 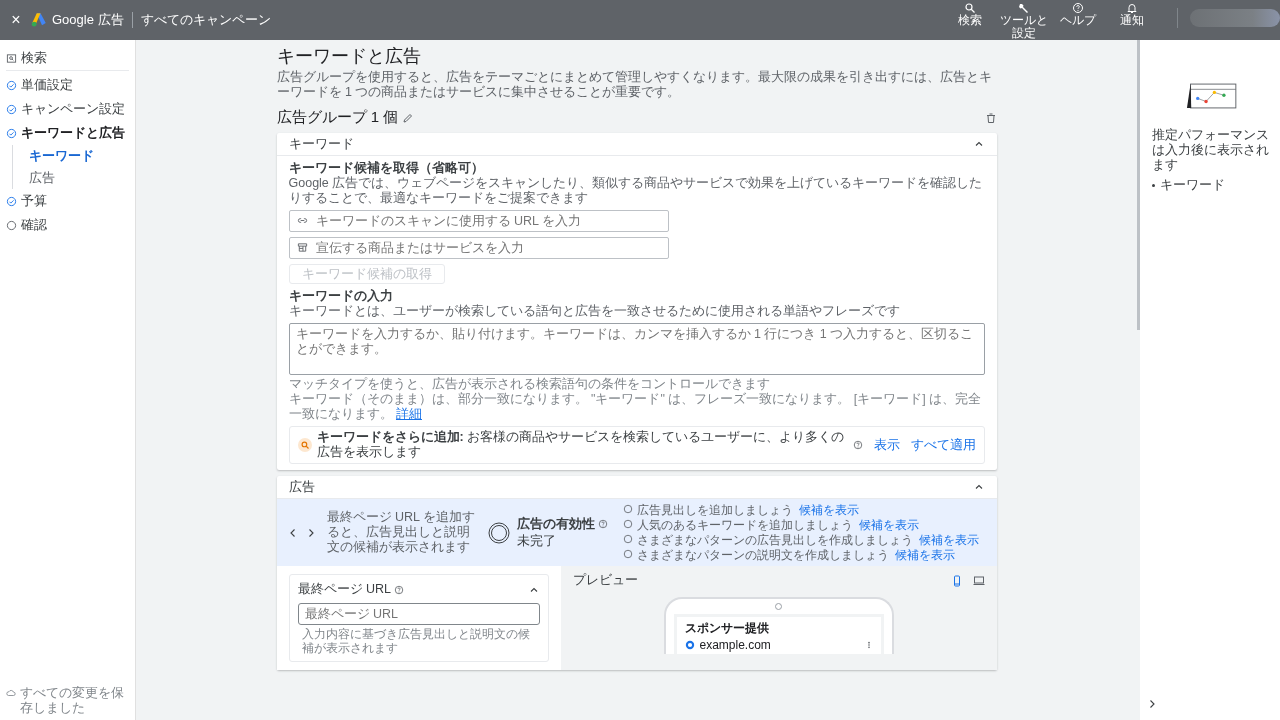 I want to click on panel-message: 推定パフォーマンスは入力後に表示されます, so click(x=1211, y=150).